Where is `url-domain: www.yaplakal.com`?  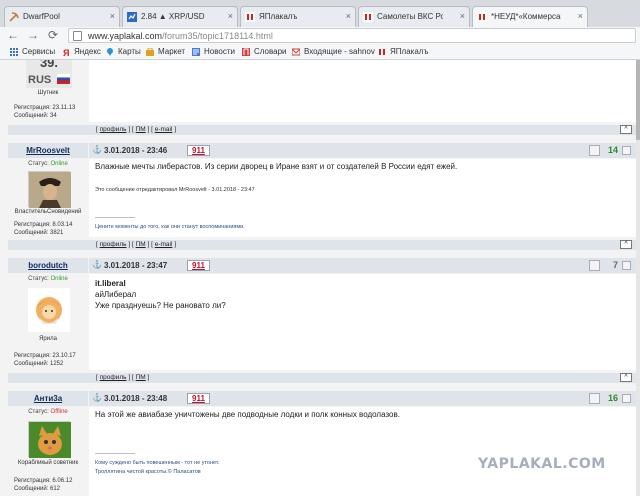 url-domain: www.yaplakal.com is located at coordinates (125, 36).